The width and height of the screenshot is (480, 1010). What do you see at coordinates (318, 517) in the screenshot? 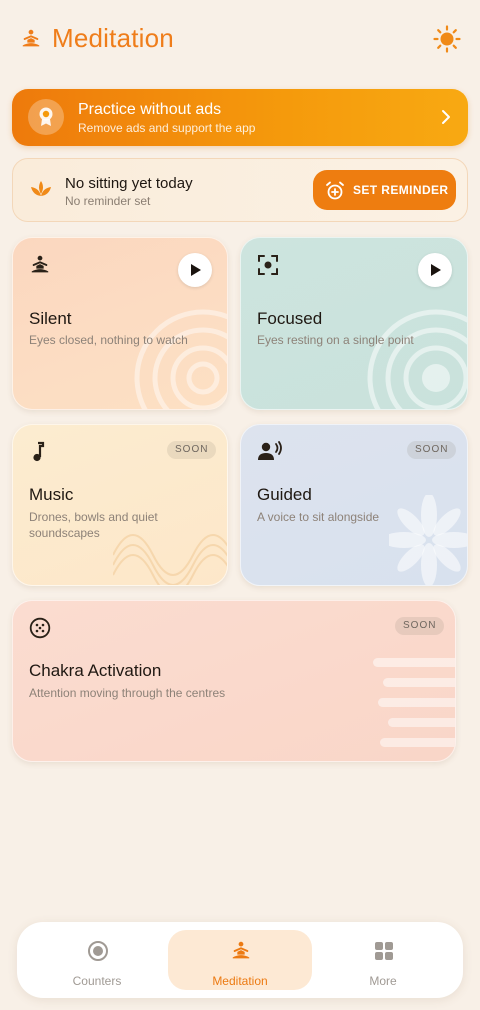
I see `card-subtitle: A voice to sit alongside` at bounding box center [318, 517].